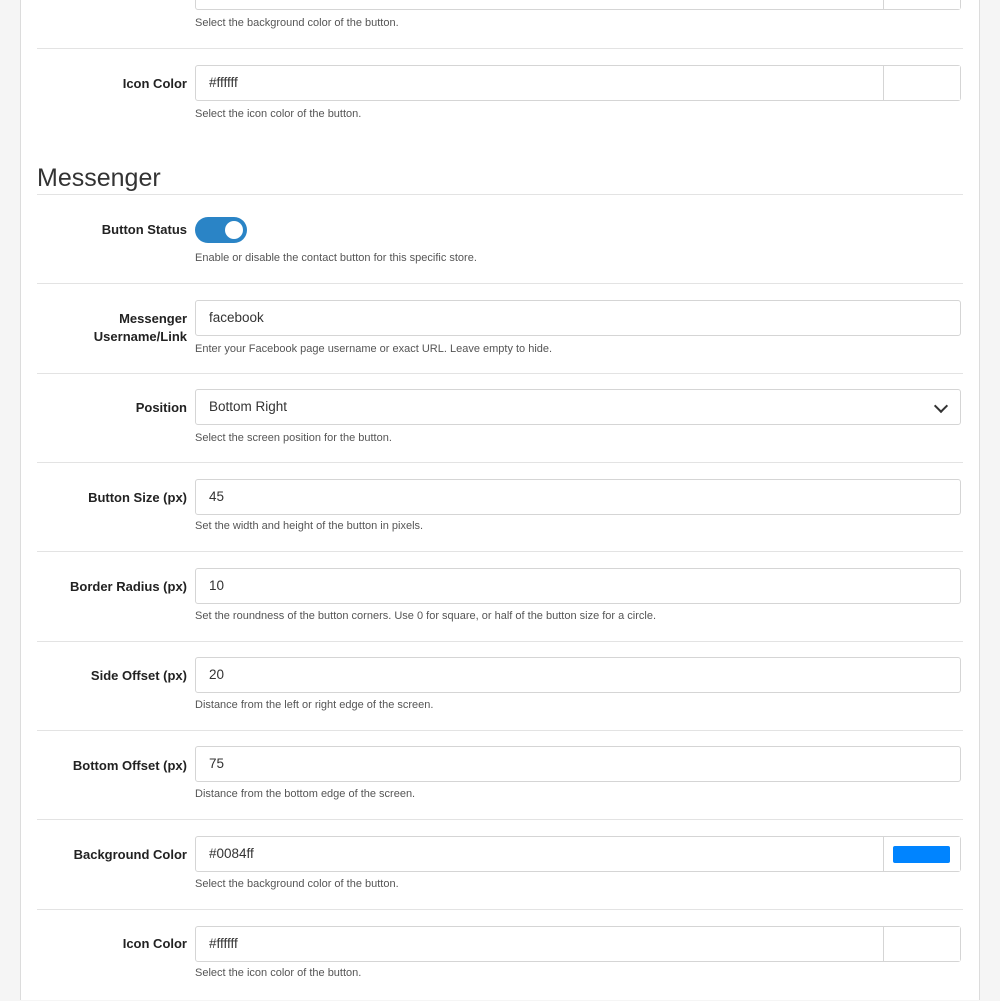  What do you see at coordinates (137, 497) in the screenshot?
I see `button-size-label: Button Size (px)` at bounding box center [137, 497].